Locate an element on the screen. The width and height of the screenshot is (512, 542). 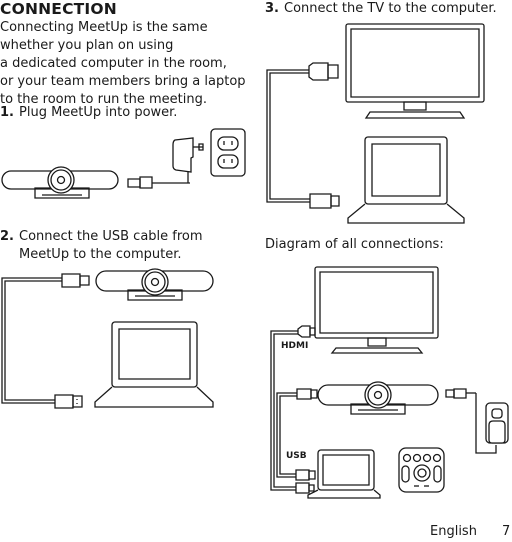
diagram-caption: Diagram of all connections: is located at coordinates (354, 244).